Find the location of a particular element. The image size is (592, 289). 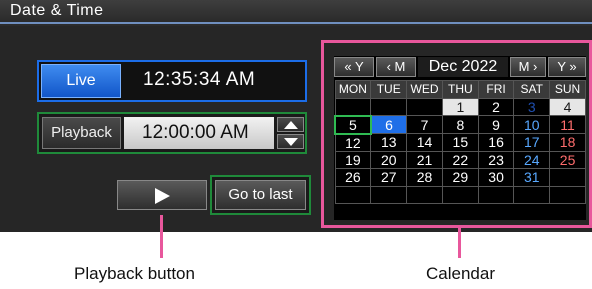

playback-row: Playback 12:00:00 AM is located at coordinates (172, 133).